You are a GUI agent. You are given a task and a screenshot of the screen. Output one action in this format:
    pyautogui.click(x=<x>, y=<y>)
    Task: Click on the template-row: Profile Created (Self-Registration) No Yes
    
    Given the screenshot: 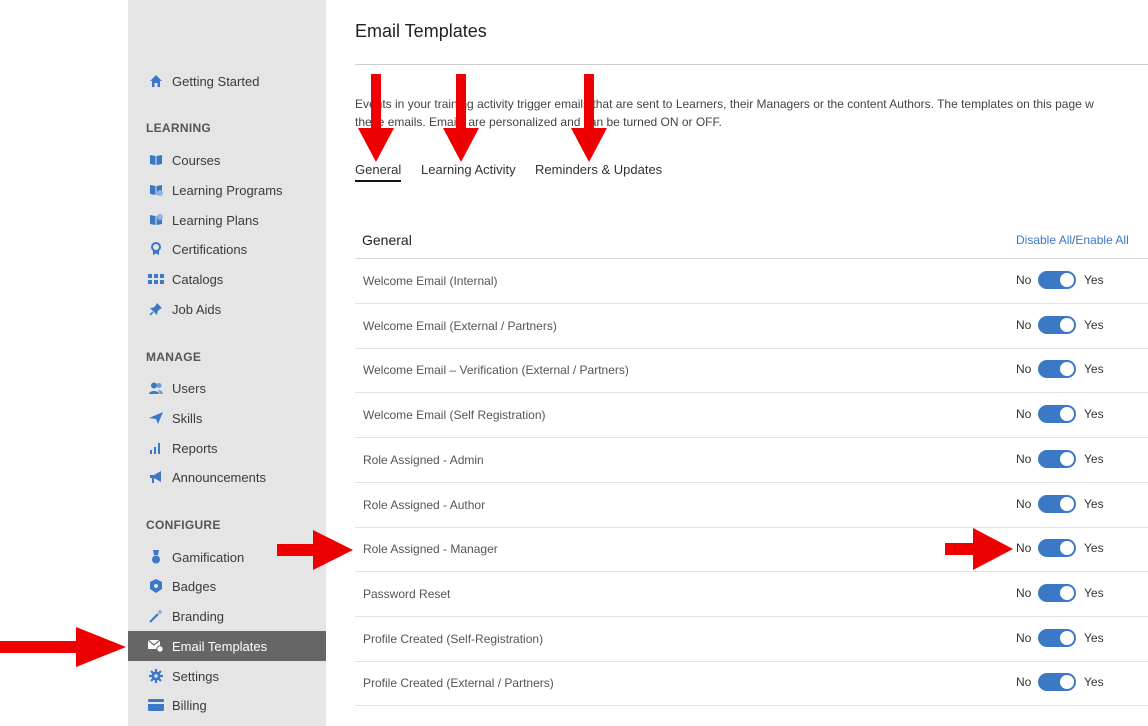 What is the action you would take?
    pyautogui.click(x=751, y=639)
    